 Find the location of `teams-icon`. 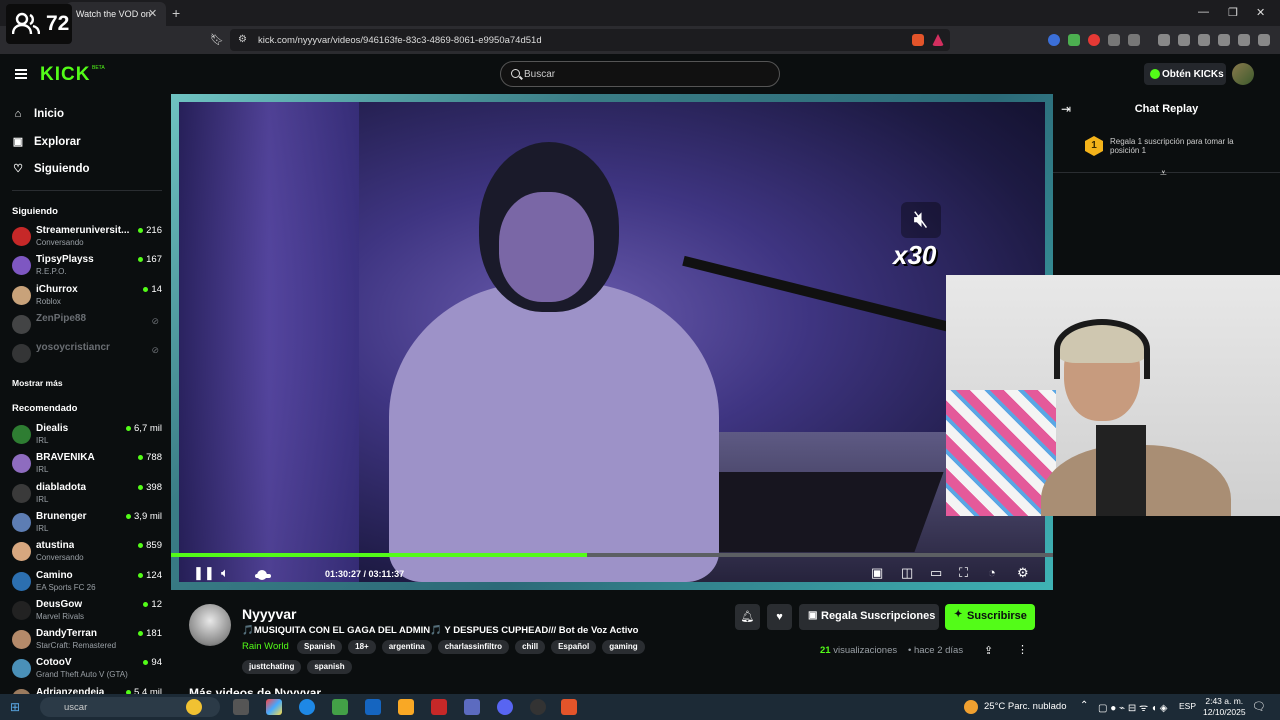

teams-icon is located at coordinates (472, 707).